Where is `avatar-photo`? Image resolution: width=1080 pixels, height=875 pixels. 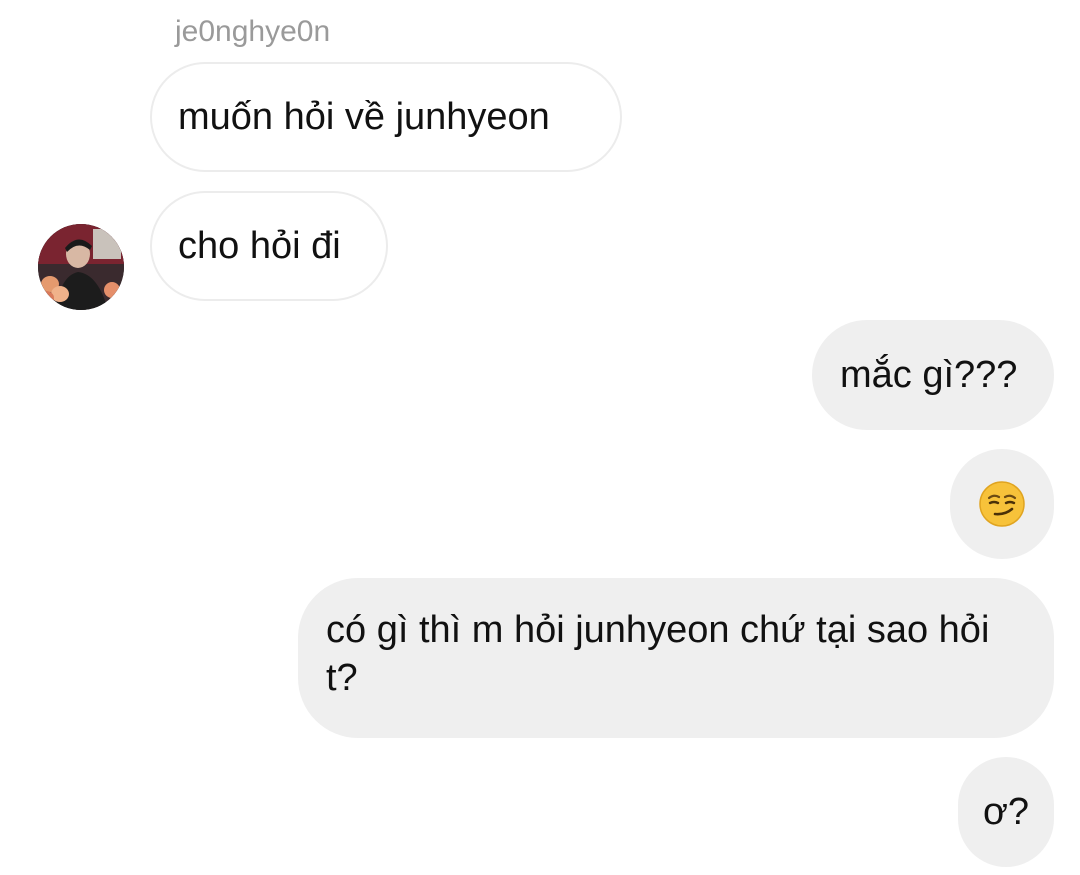
avatar-photo is located at coordinates (81, 267).